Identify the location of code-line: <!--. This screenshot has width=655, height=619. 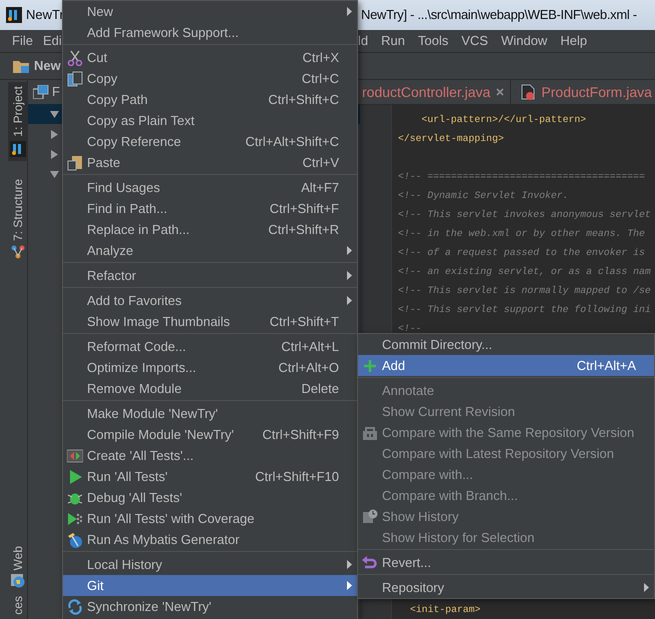
(410, 329).